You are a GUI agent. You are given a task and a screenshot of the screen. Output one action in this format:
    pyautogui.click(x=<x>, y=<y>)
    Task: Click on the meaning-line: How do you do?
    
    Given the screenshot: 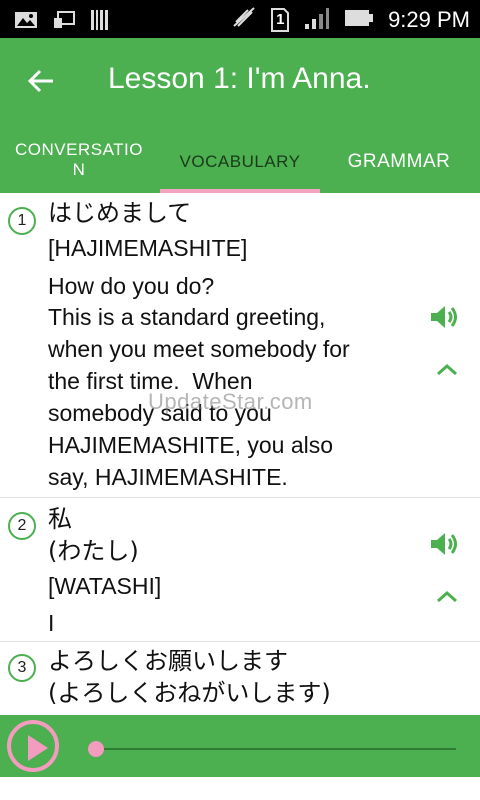 What is the action you would take?
    pyautogui.click(x=131, y=286)
    